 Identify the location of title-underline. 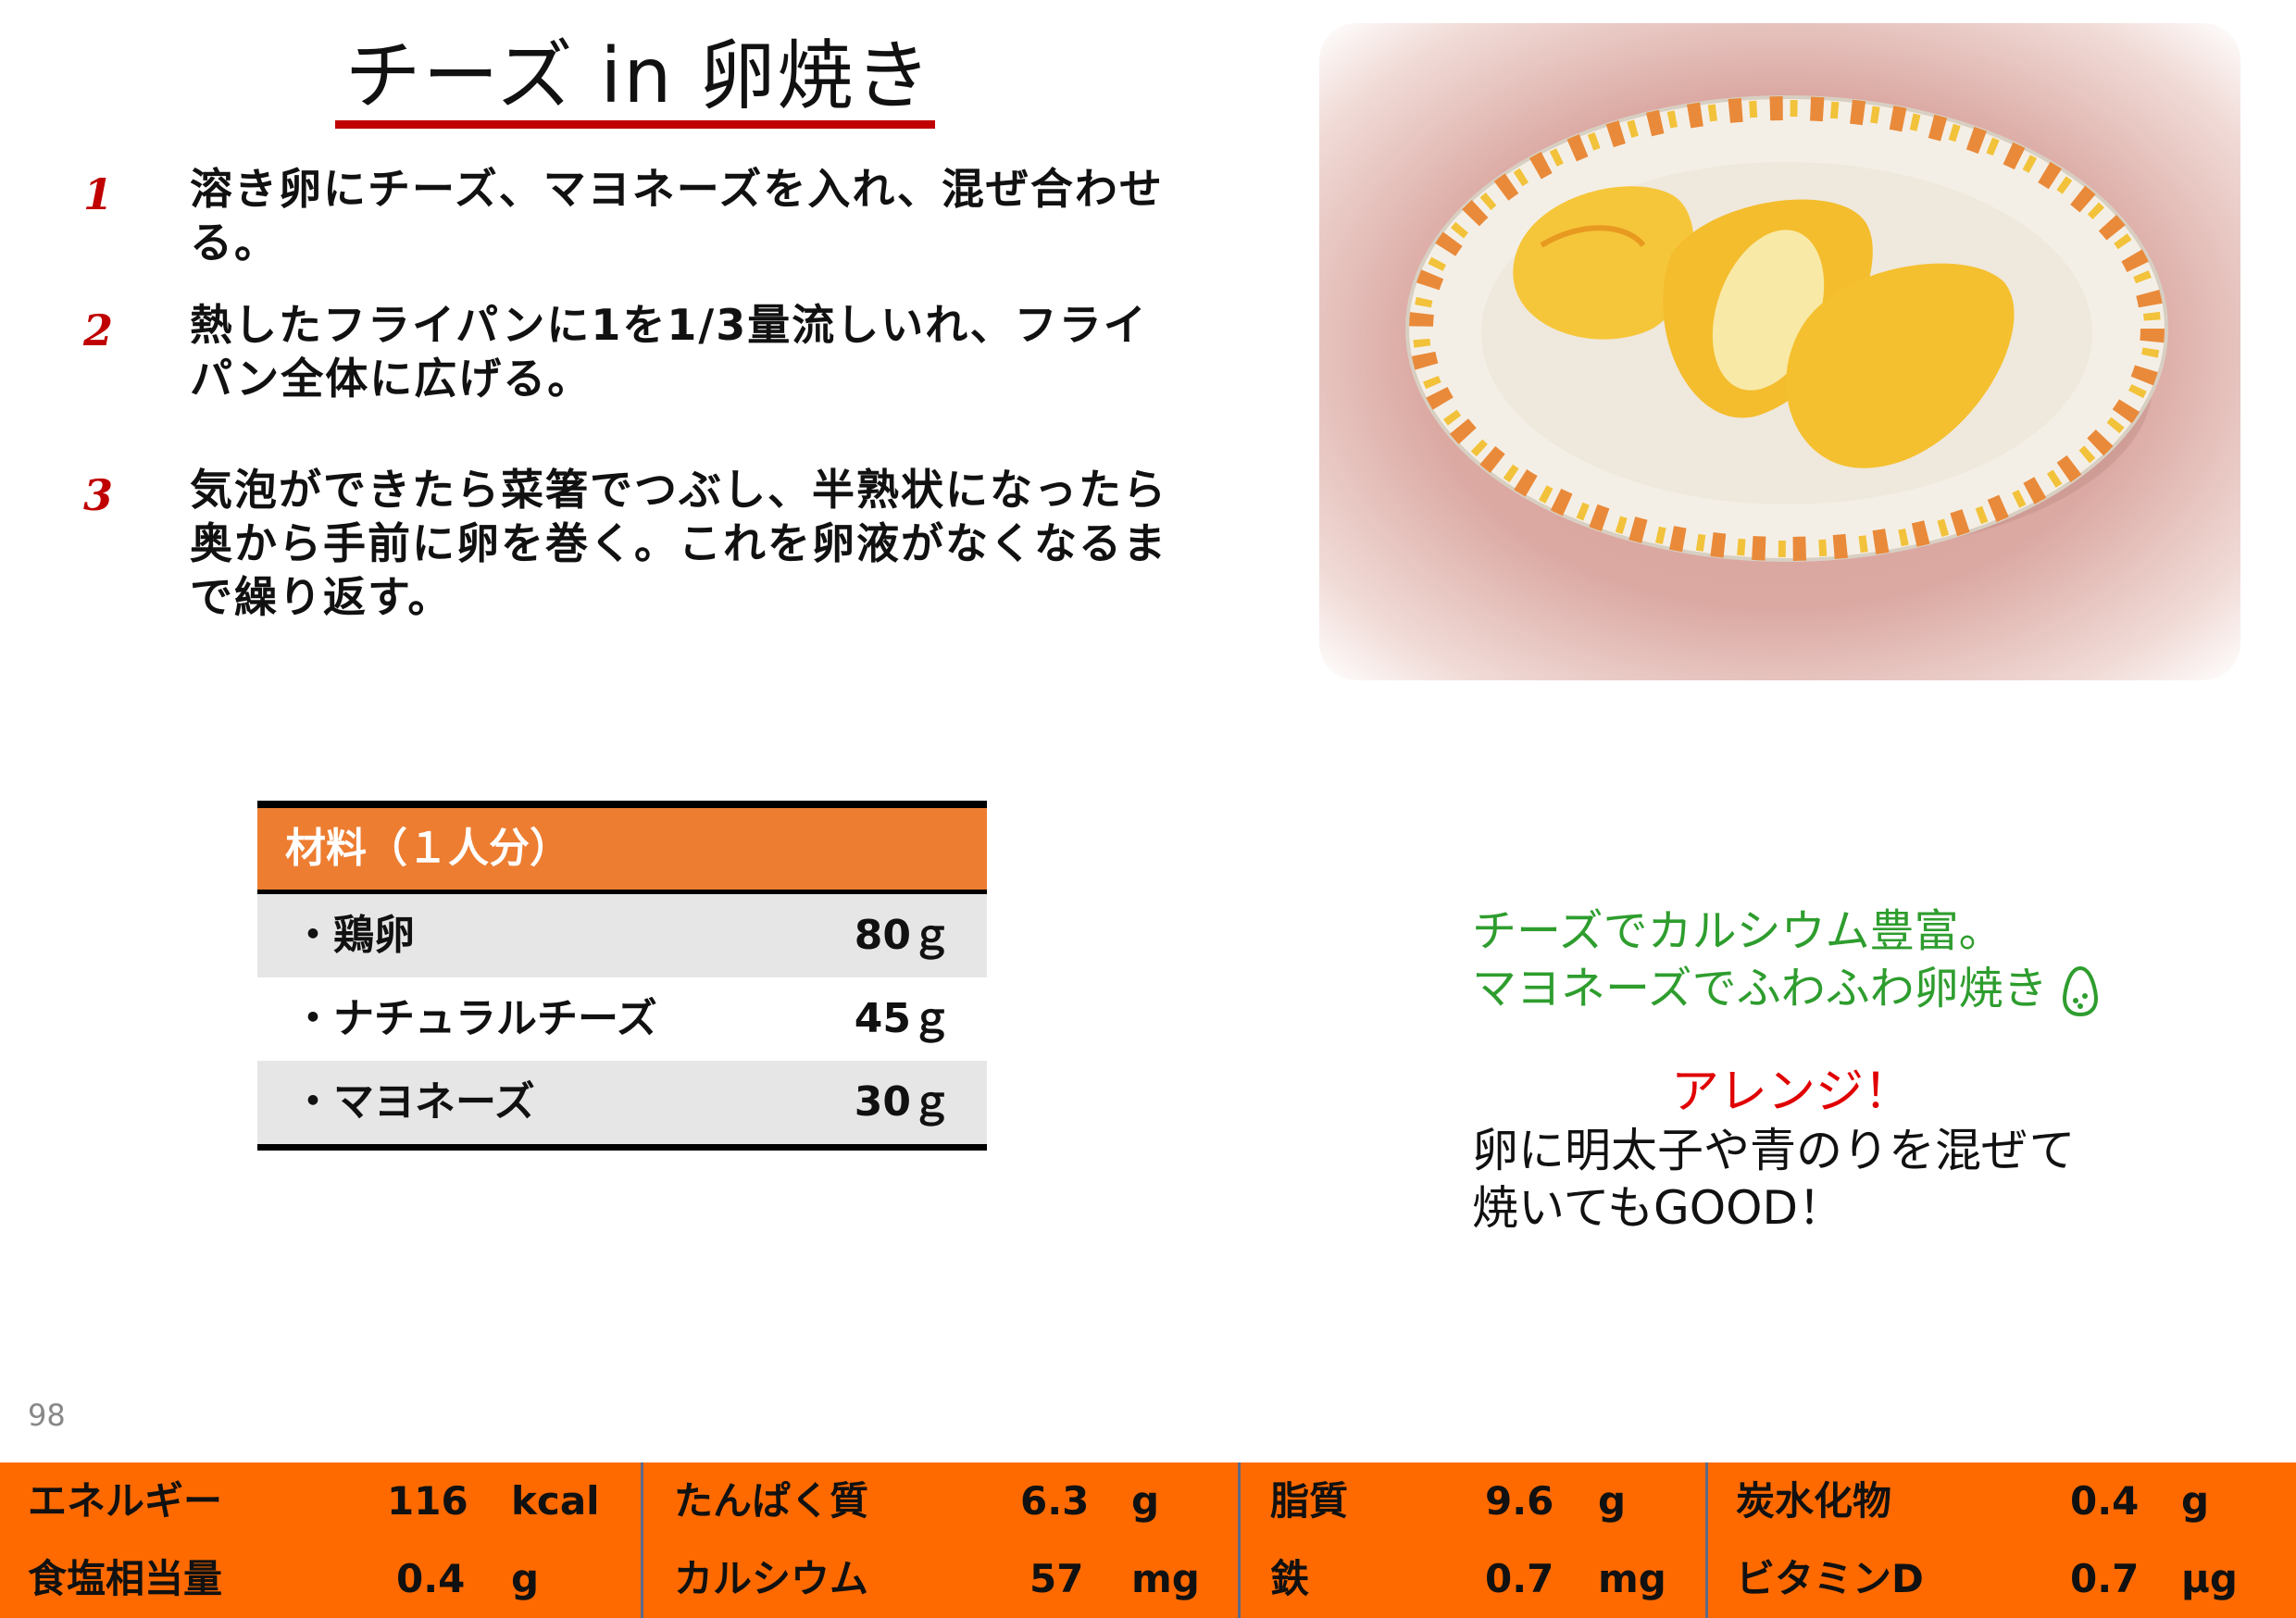
(635, 125).